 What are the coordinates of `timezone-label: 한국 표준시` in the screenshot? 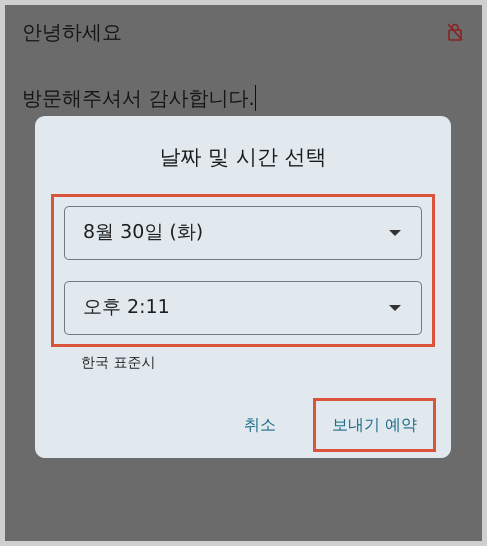 It's located at (118, 363).